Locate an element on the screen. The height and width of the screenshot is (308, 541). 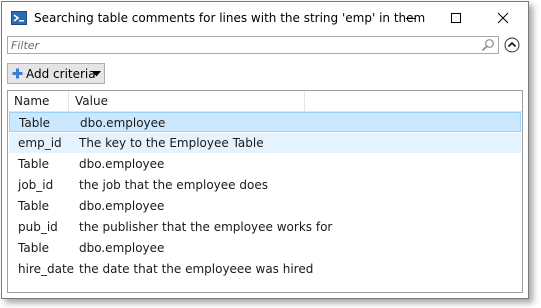
minimize-button is located at coordinates (410, 18).